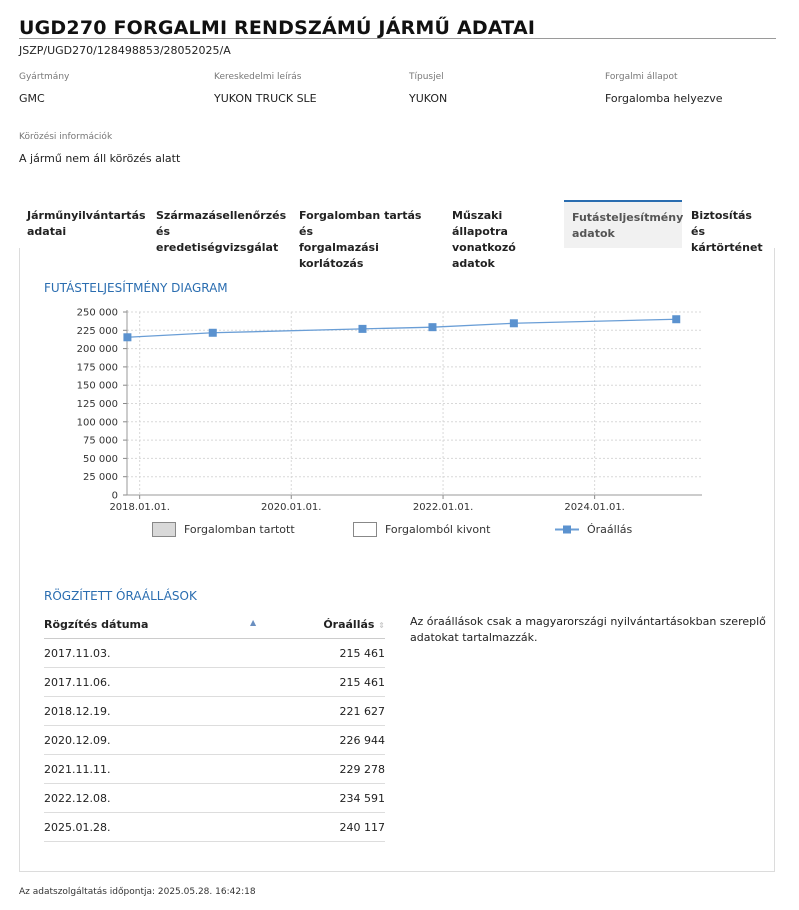 The width and height of the screenshot is (799, 910). What do you see at coordinates (438, 529) in the screenshot?
I see `legend-label: Forgalomból kivont` at bounding box center [438, 529].